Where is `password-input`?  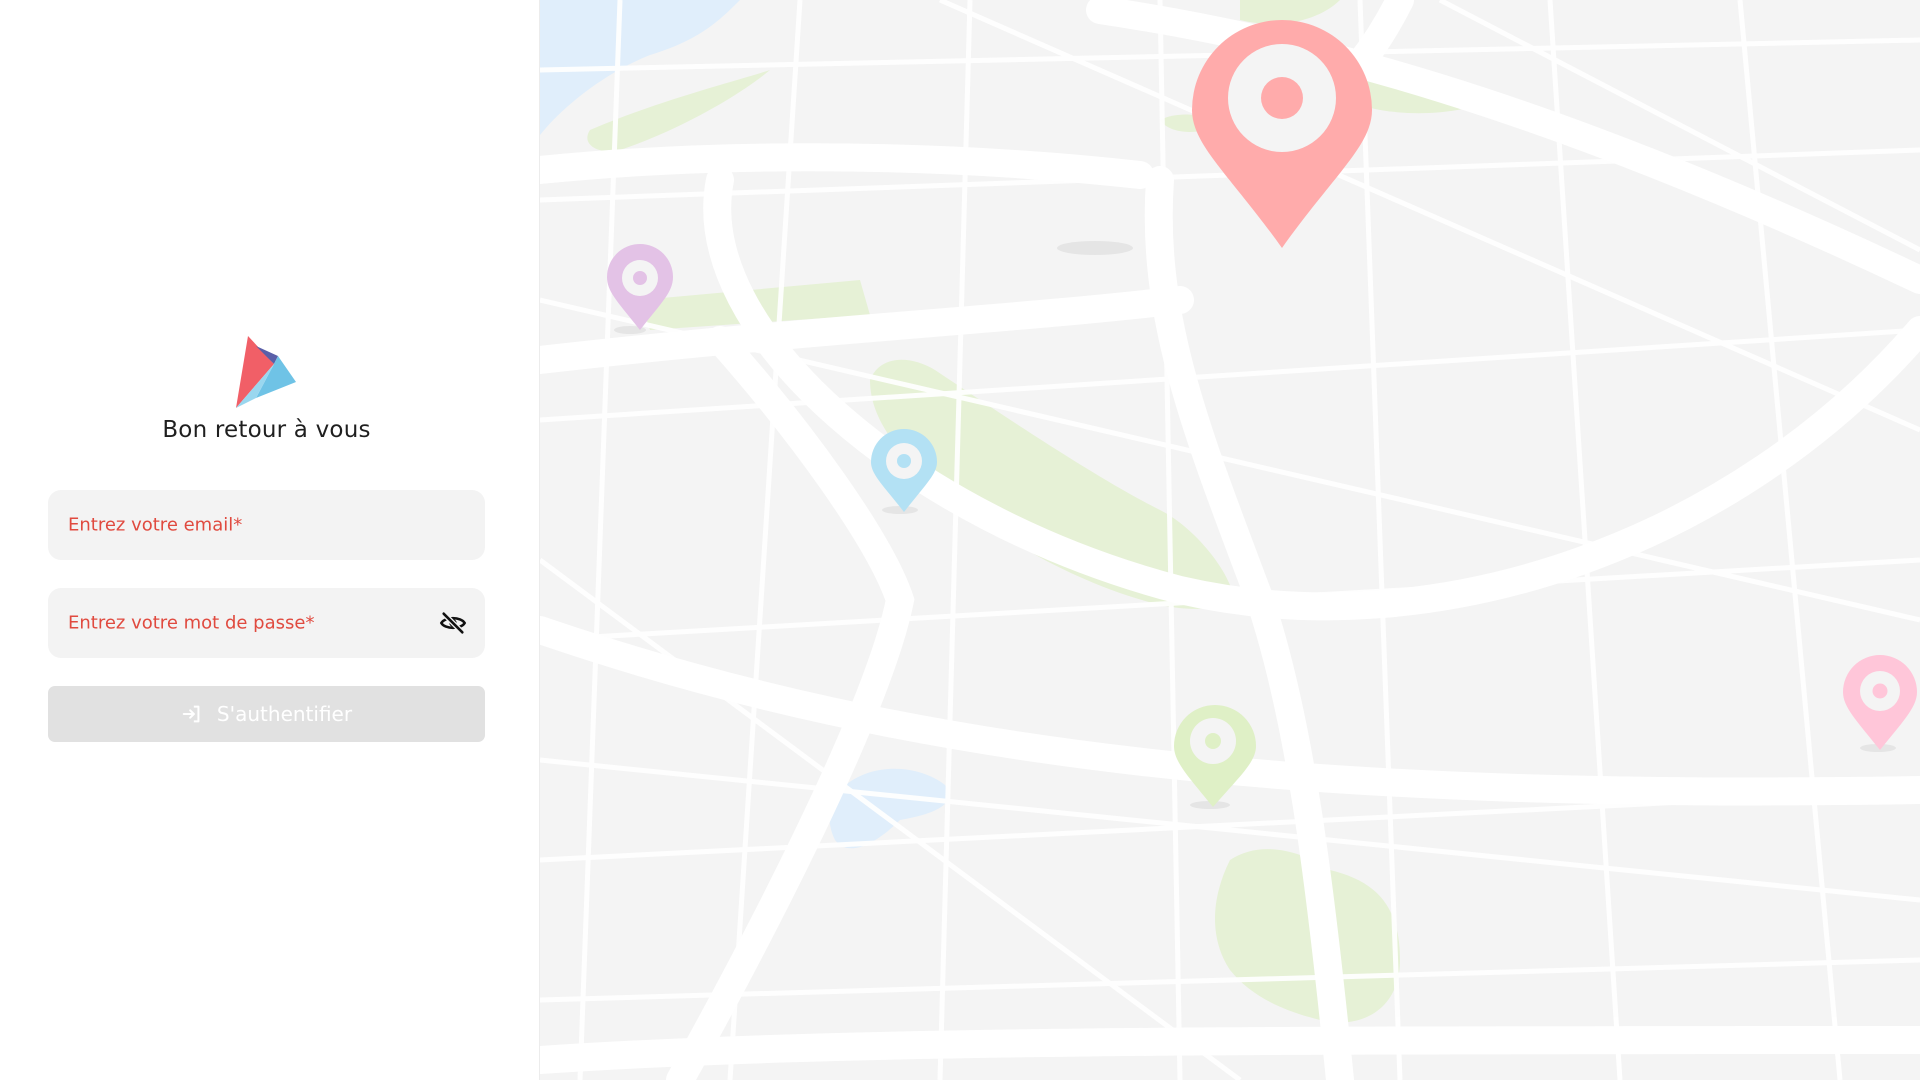 password-input is located at coordinates (266, 623).